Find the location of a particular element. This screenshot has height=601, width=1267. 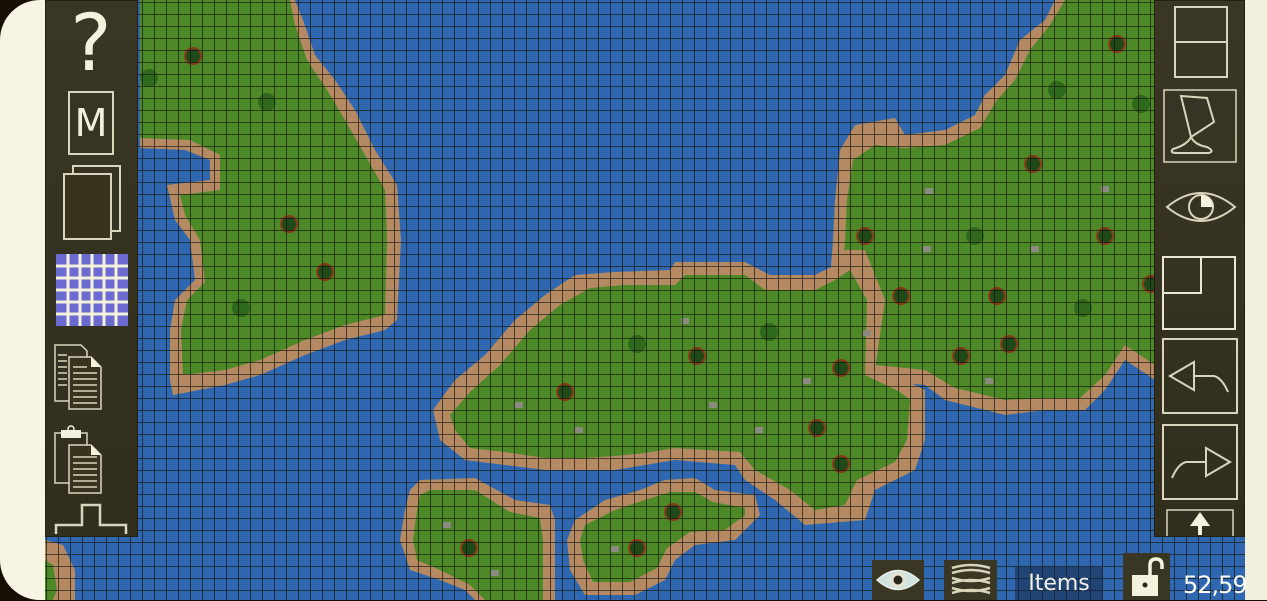

question-icon: ? is located at coordinates (91, 44).